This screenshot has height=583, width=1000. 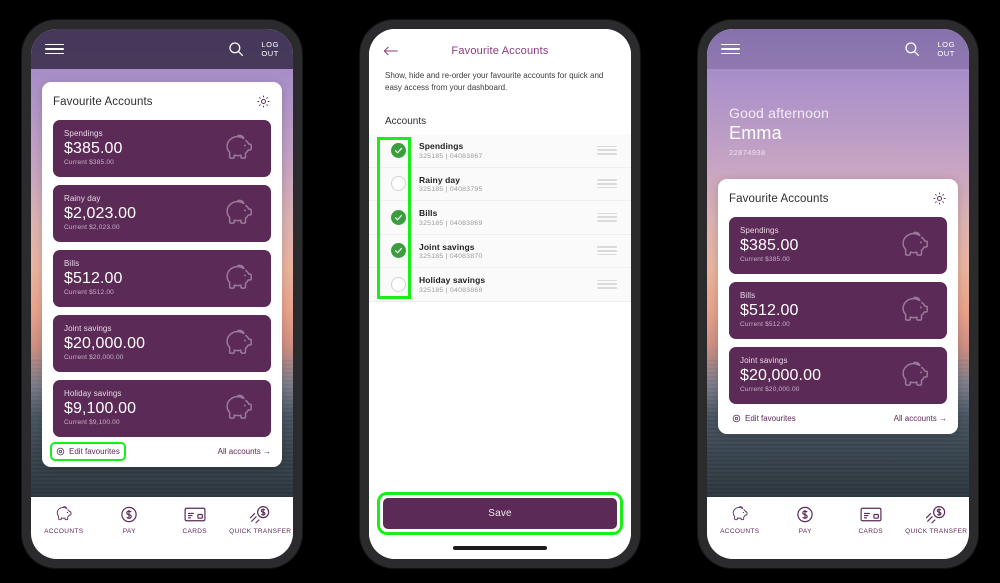 What do you see at coordinates (505, 217) in the screenshot?
I see `account-row-body: Bills 325185 | 04083869` at bounding box center [505, 217].